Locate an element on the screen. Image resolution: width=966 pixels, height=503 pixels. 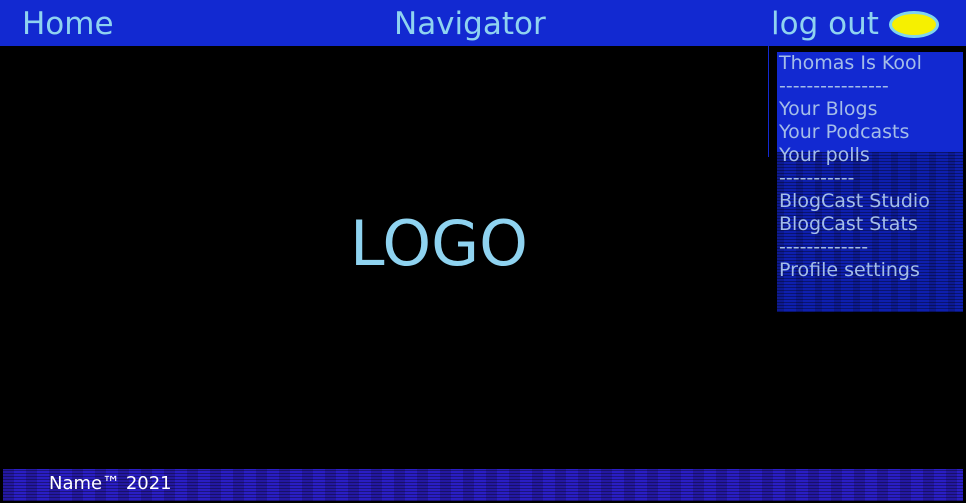
menu-item-your-blogs: Your Blogs is located at coordinates (828, 109).